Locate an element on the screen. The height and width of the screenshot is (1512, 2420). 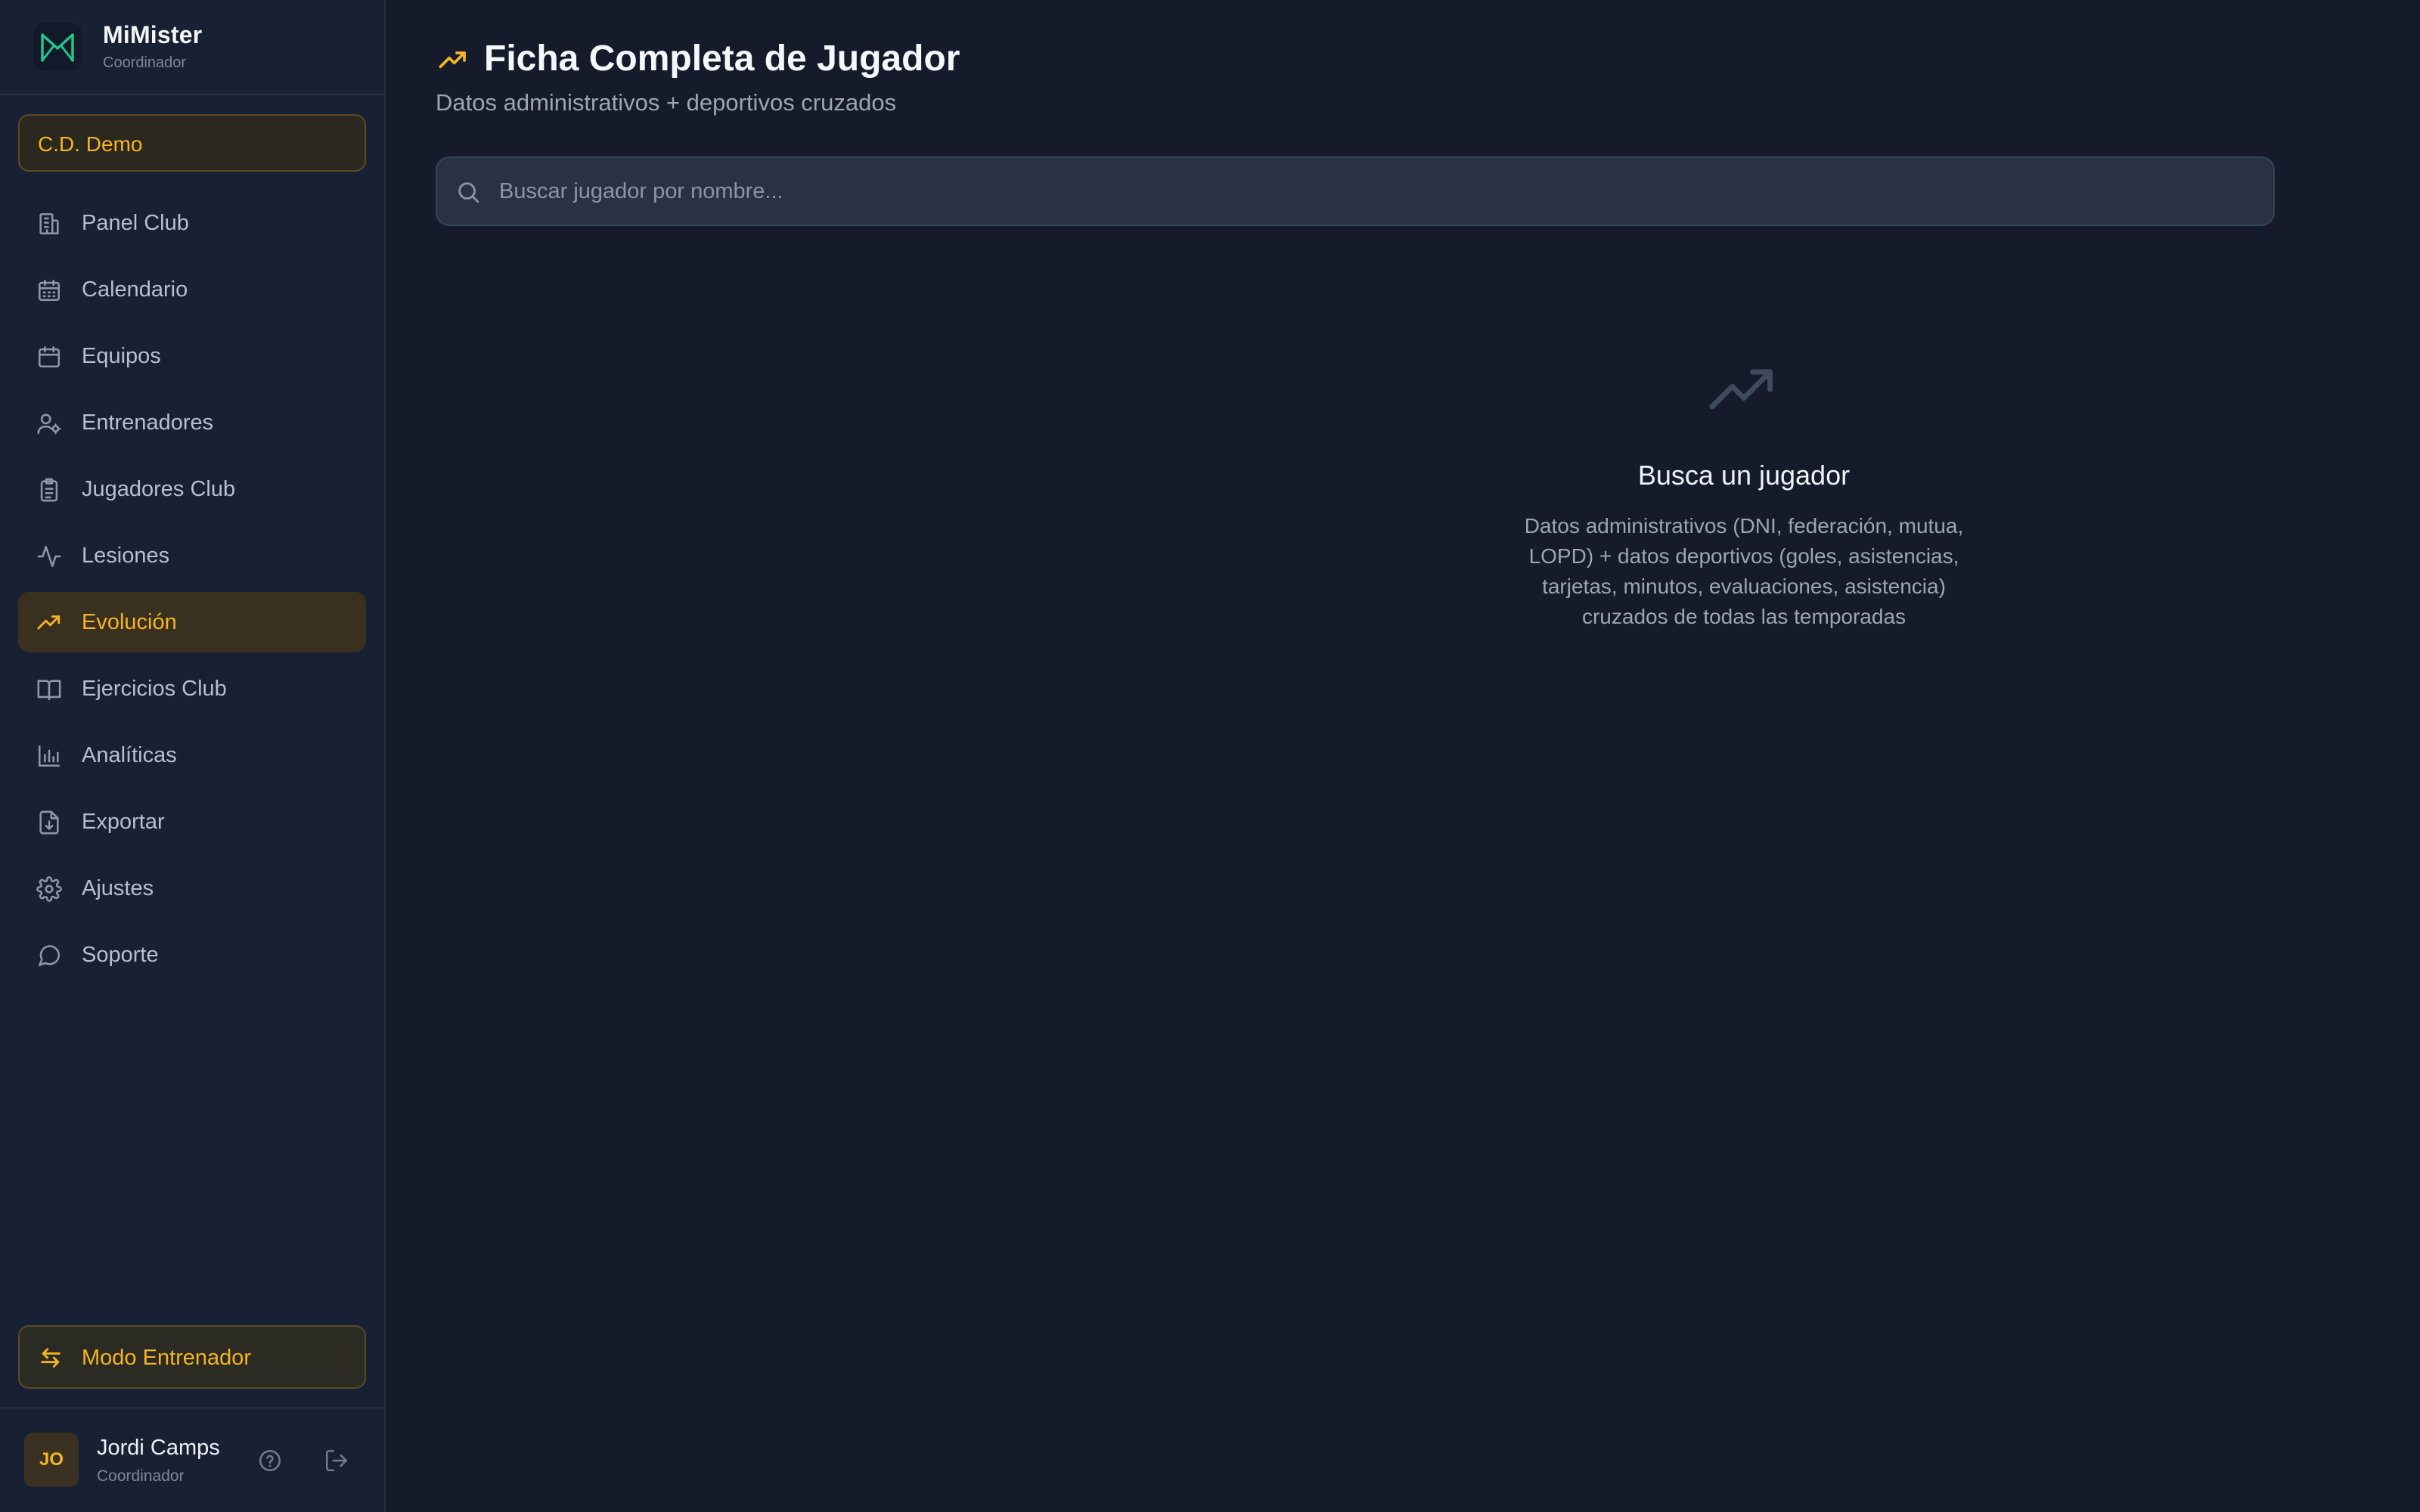
sidebar-item-label: Evolución is located at coordinates (129, 622).